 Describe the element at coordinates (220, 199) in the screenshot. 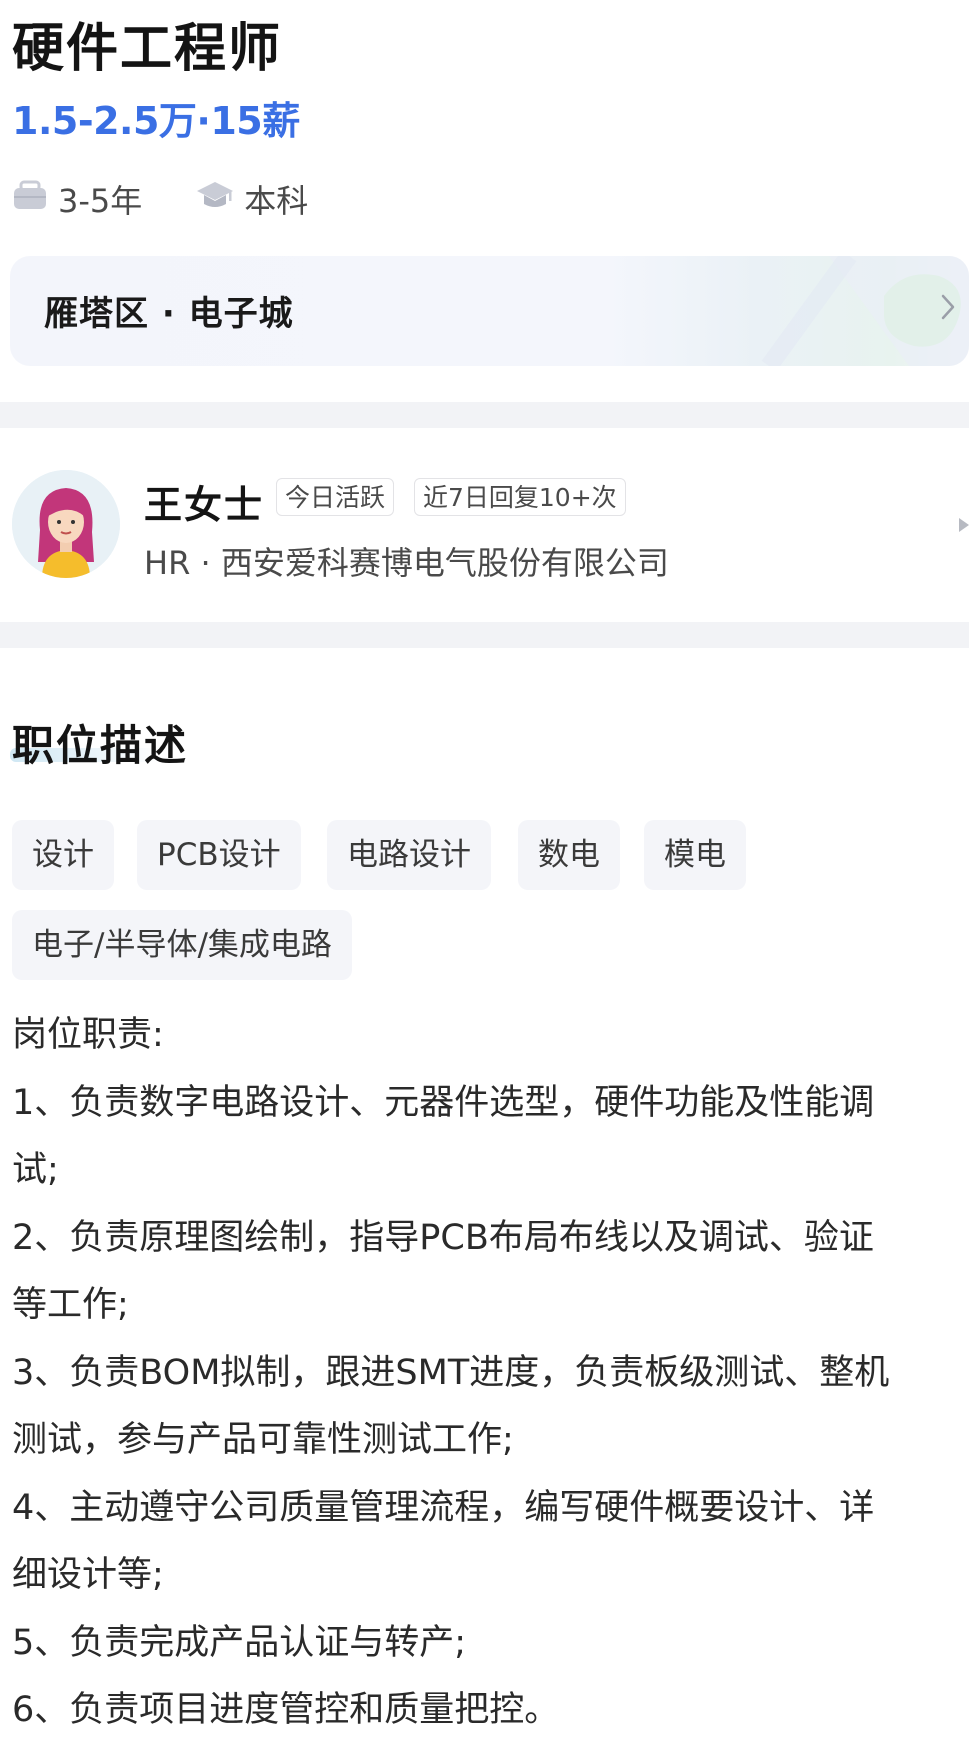

I see `graduation-cap-icon` at that location.